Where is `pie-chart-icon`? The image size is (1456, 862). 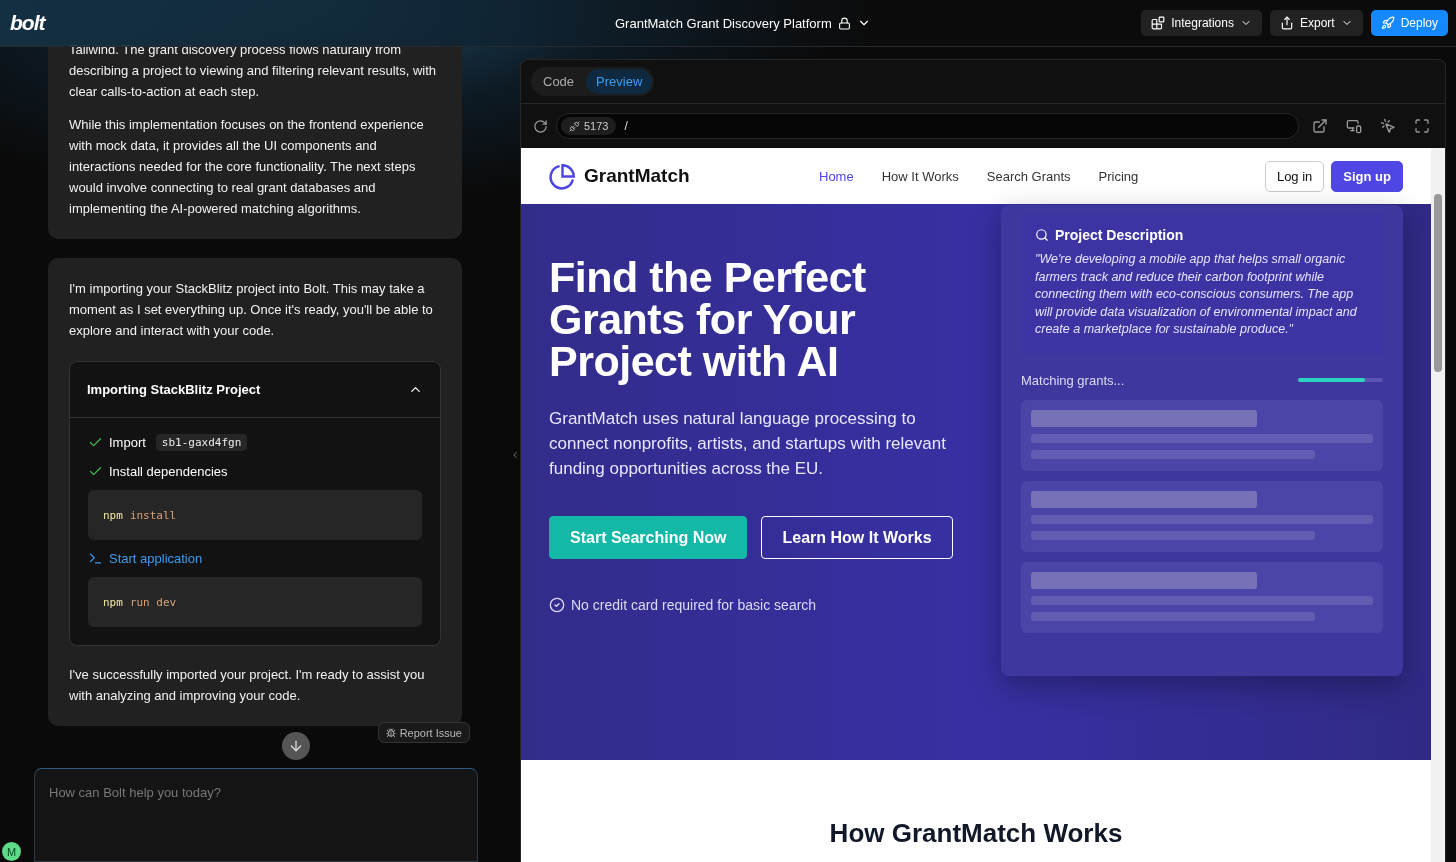 pie-chart-icon is located at coordinates (562, 176).